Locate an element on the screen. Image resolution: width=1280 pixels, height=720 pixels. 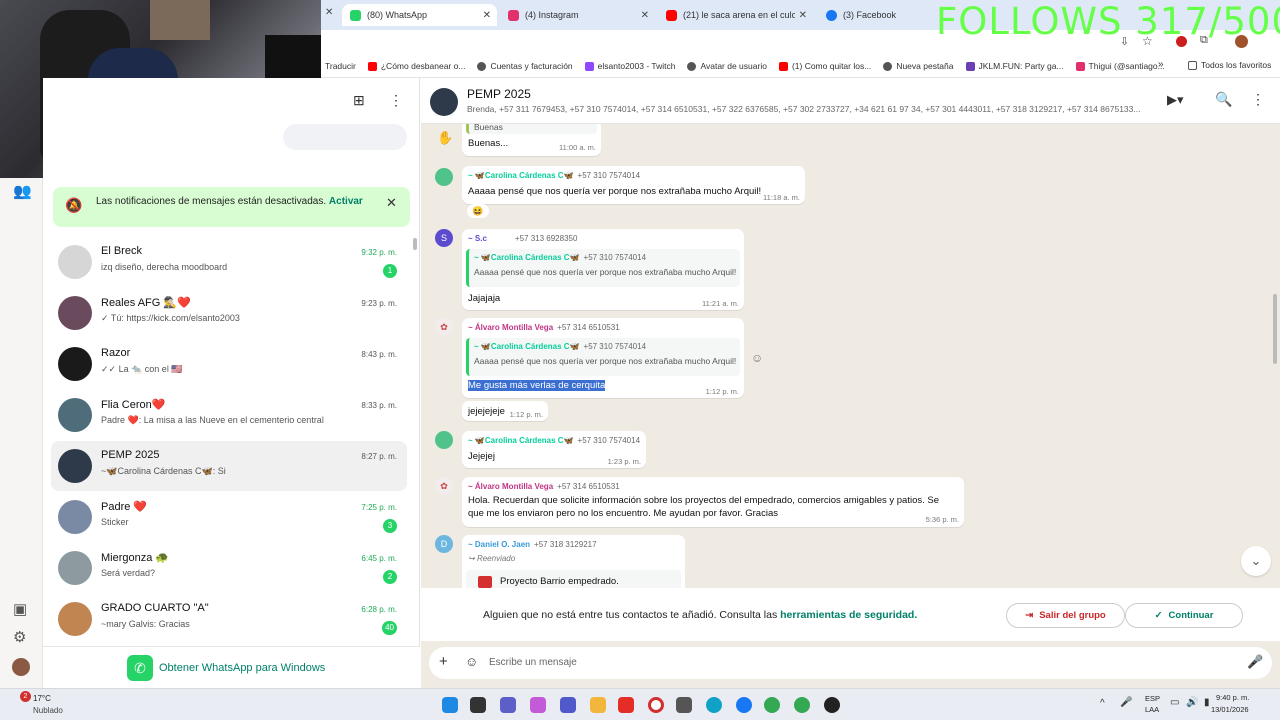
obs-icon is located at coordinates (832, 705).